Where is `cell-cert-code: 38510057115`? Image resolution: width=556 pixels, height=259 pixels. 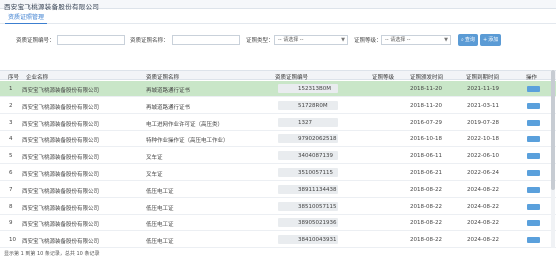 cell-cert-code: 38510057115 is located at coordinates (317, 206).